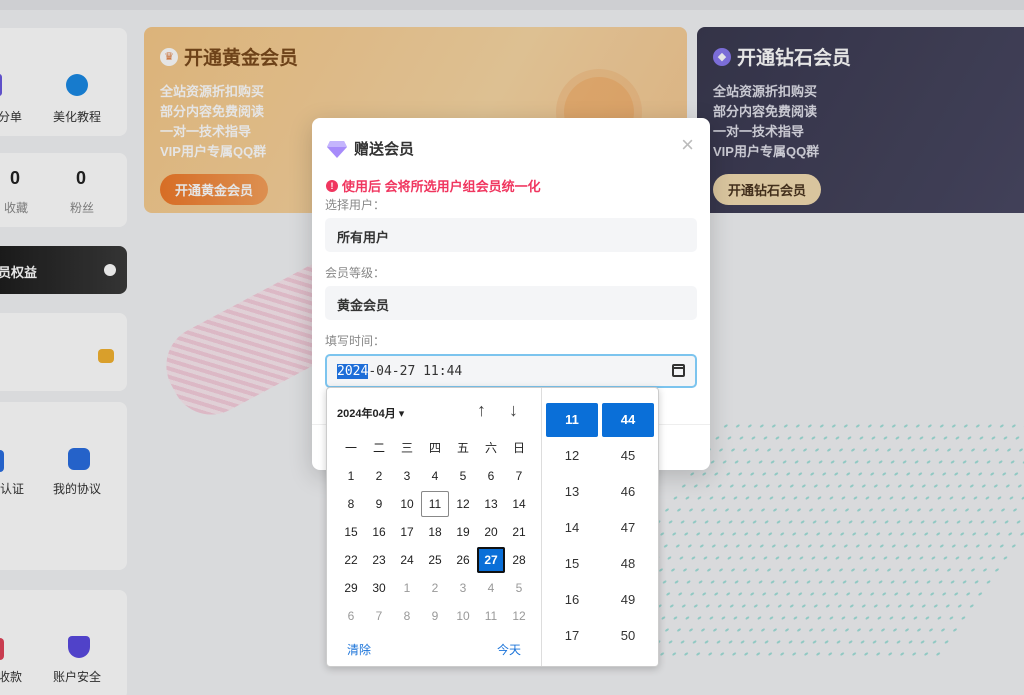 The height and width of the screenshot is (695, 1024). What do you see at coordinates (378, 448) in the screenshot?
I see `weekday-header: 二` at bounding box center [378, 448].